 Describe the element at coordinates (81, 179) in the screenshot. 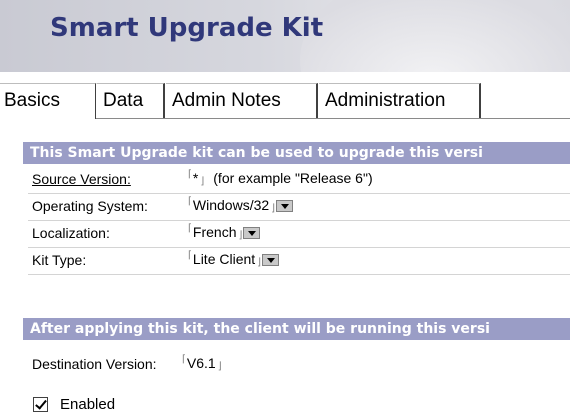

I see `source-version-label: Source Version:` at that location.